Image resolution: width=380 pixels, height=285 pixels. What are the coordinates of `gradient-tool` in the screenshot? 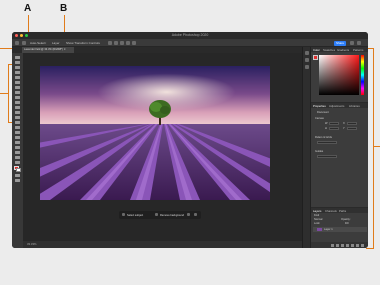 It's located at (17, 117).